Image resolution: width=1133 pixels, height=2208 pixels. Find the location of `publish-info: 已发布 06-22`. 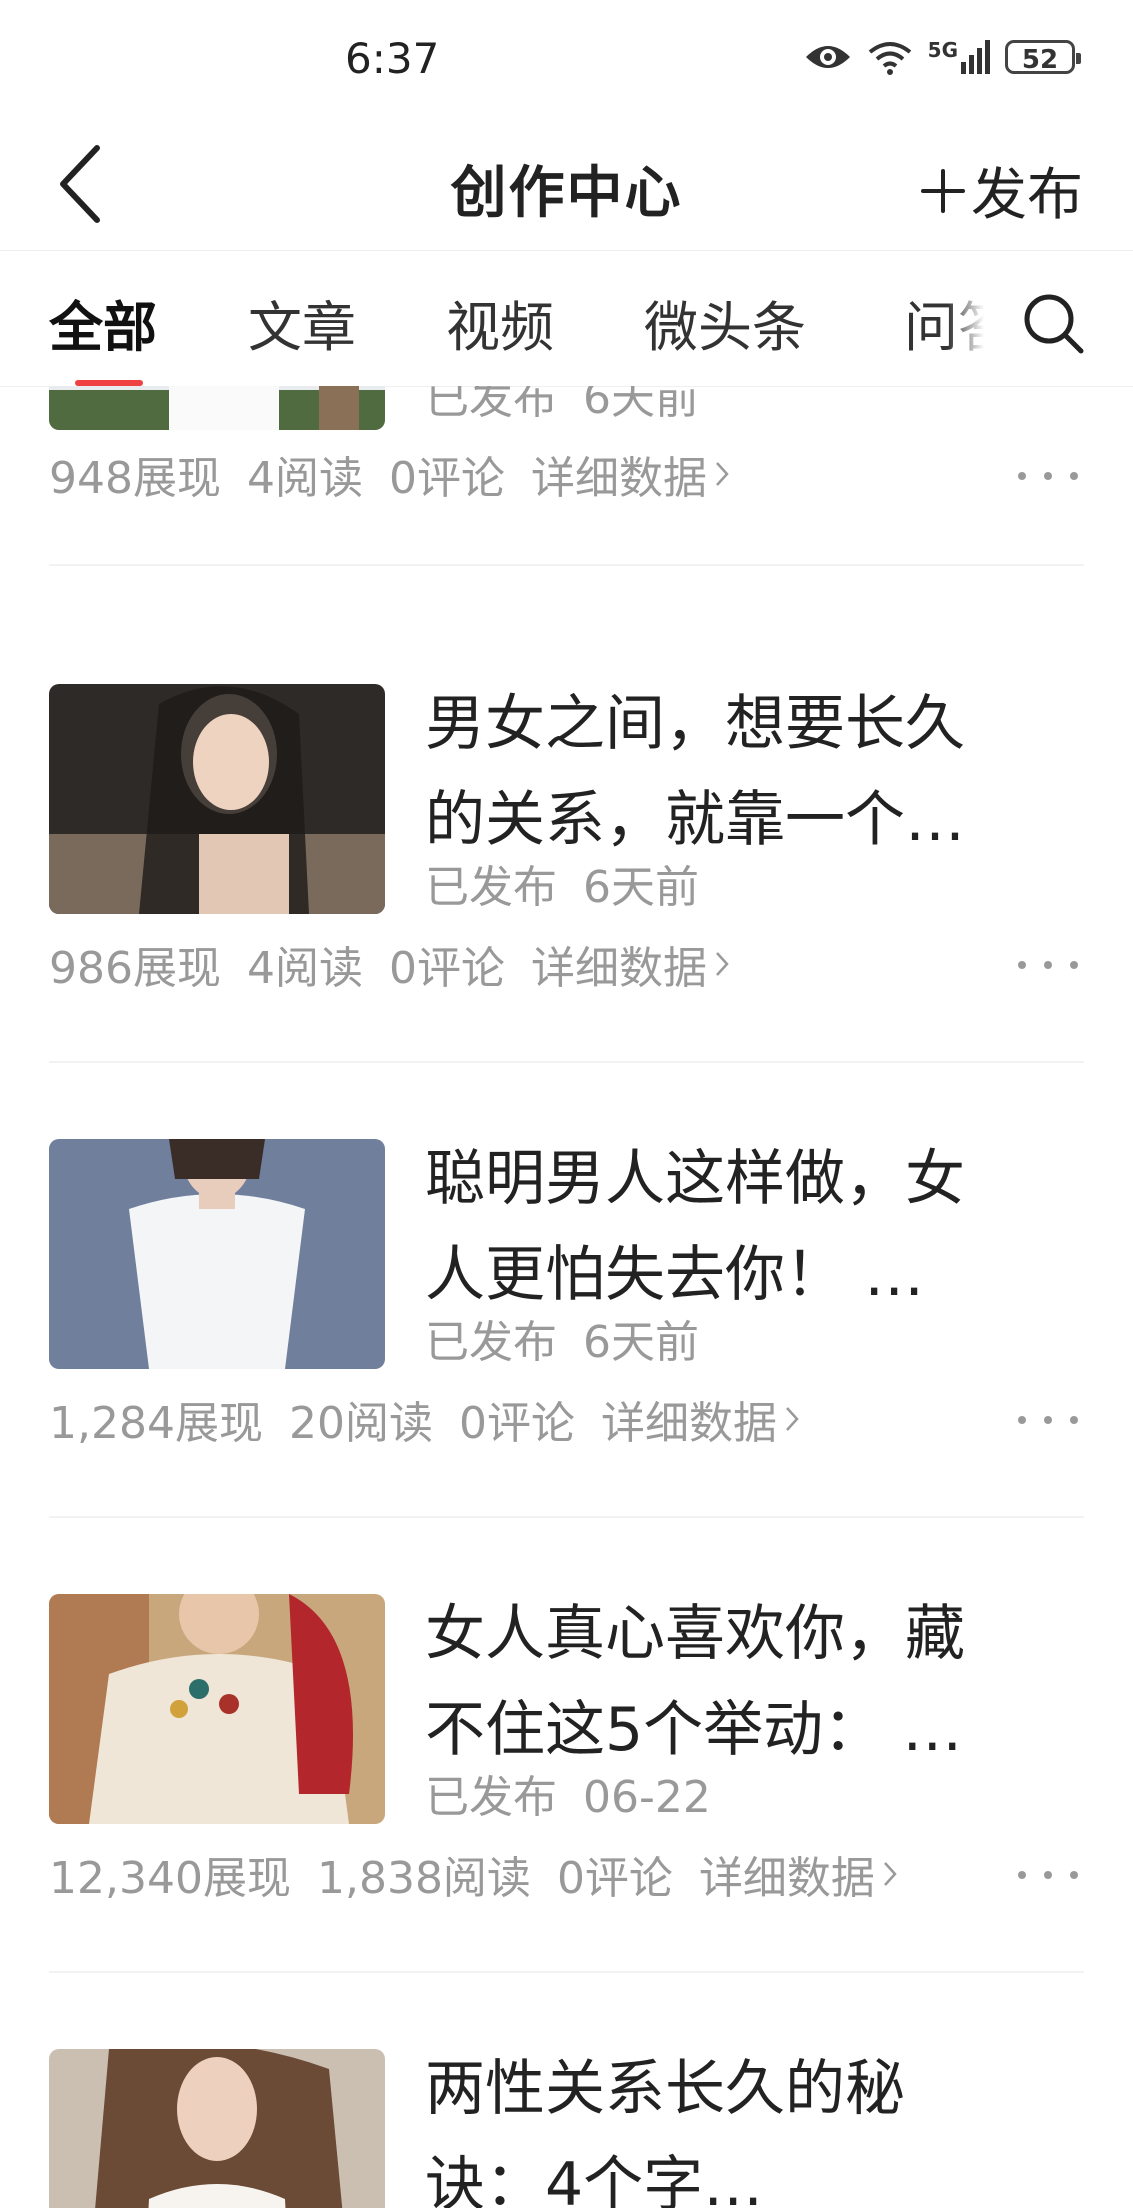

publish-info: 已发布 06-22 is located at coordinates (568, 1793).